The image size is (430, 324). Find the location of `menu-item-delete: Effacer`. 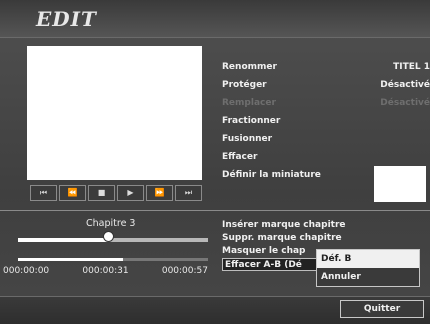

menu-item-delete: Effacer is located at coordinates (307, 157).